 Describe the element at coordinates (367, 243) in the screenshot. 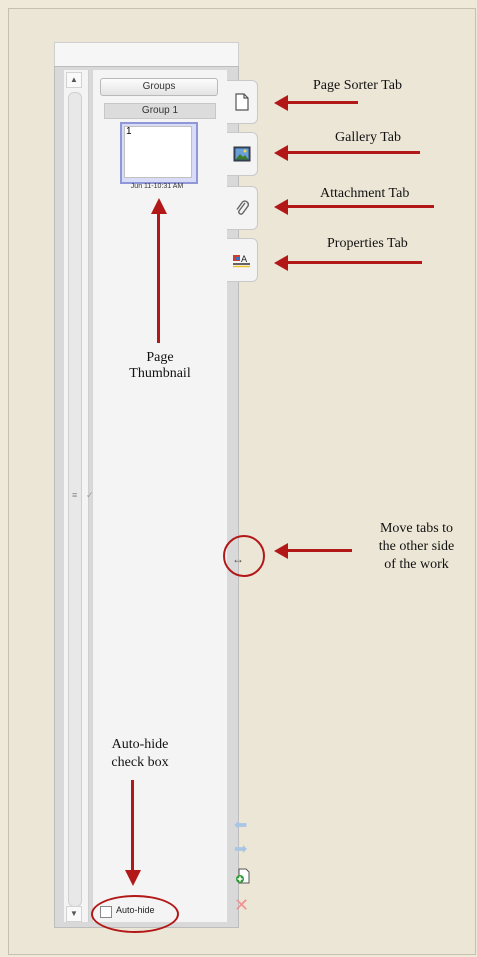

I see `callout-properties: Properties Tab` at that location.